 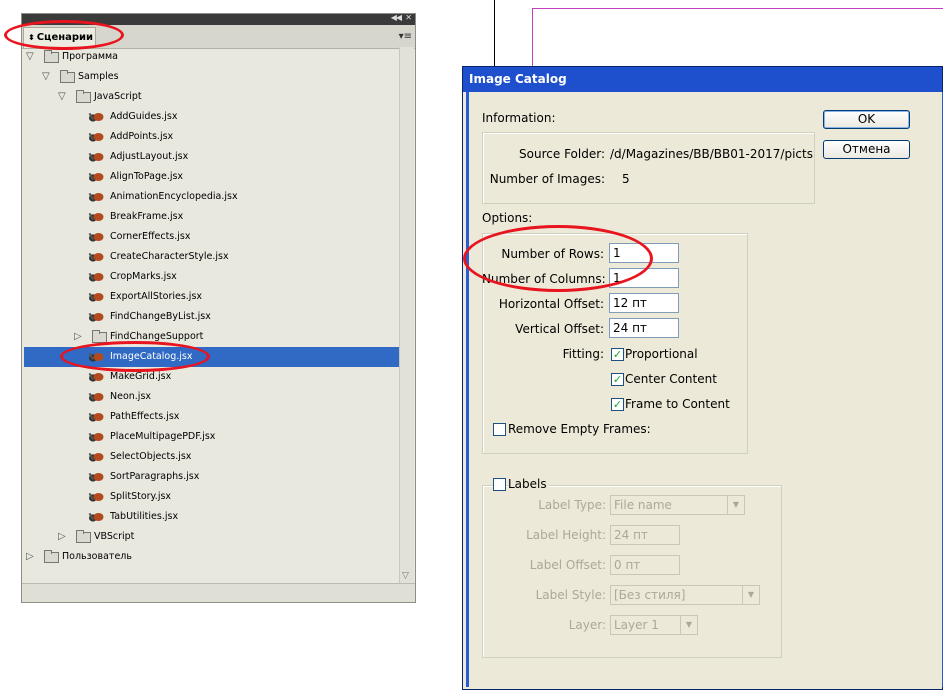 What do you see at coordinates (212, 437) in the screenshot?
I see `tree-script-row: PlaceMultipagePDF.jsx` at bounding box center [212, 437].